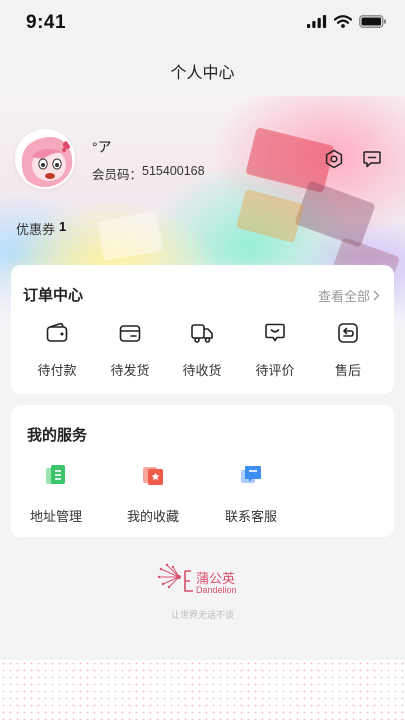 The image size is (405, 720). I want to click on messages-button, so click(372, 159).